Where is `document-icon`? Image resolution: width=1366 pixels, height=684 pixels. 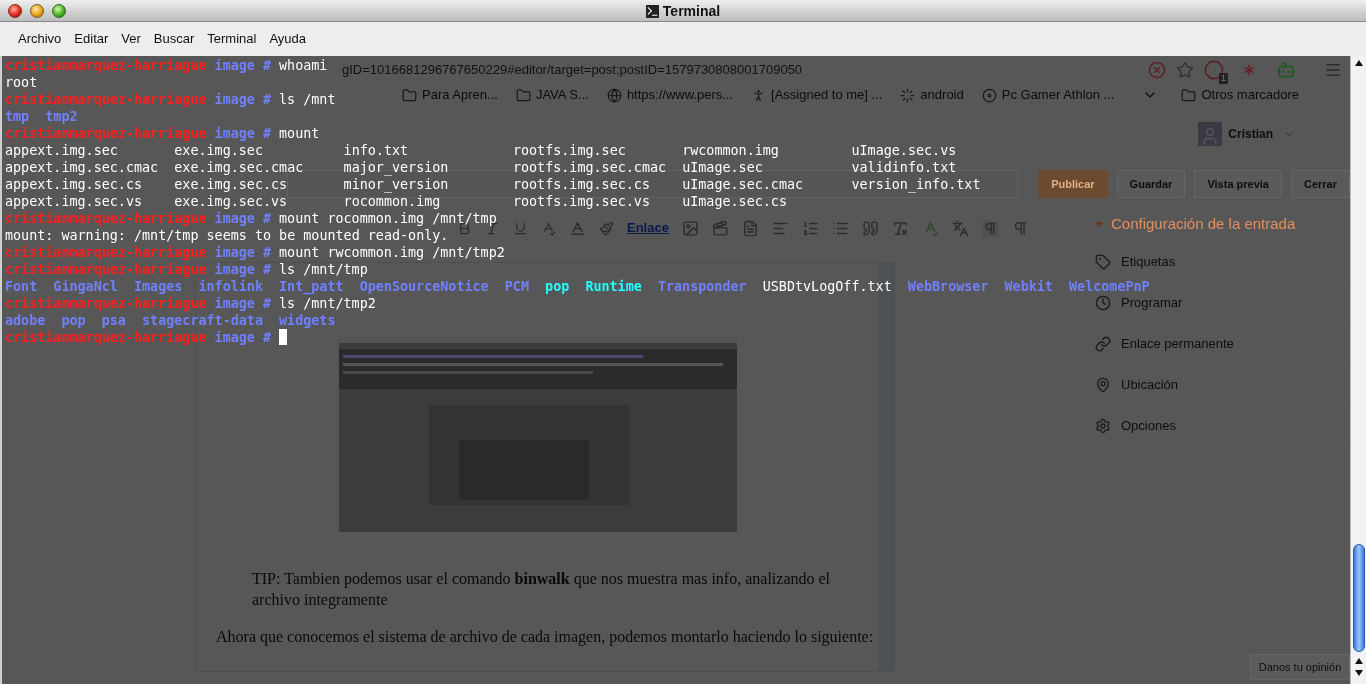
document-icon is located at coordinates (750, 228).